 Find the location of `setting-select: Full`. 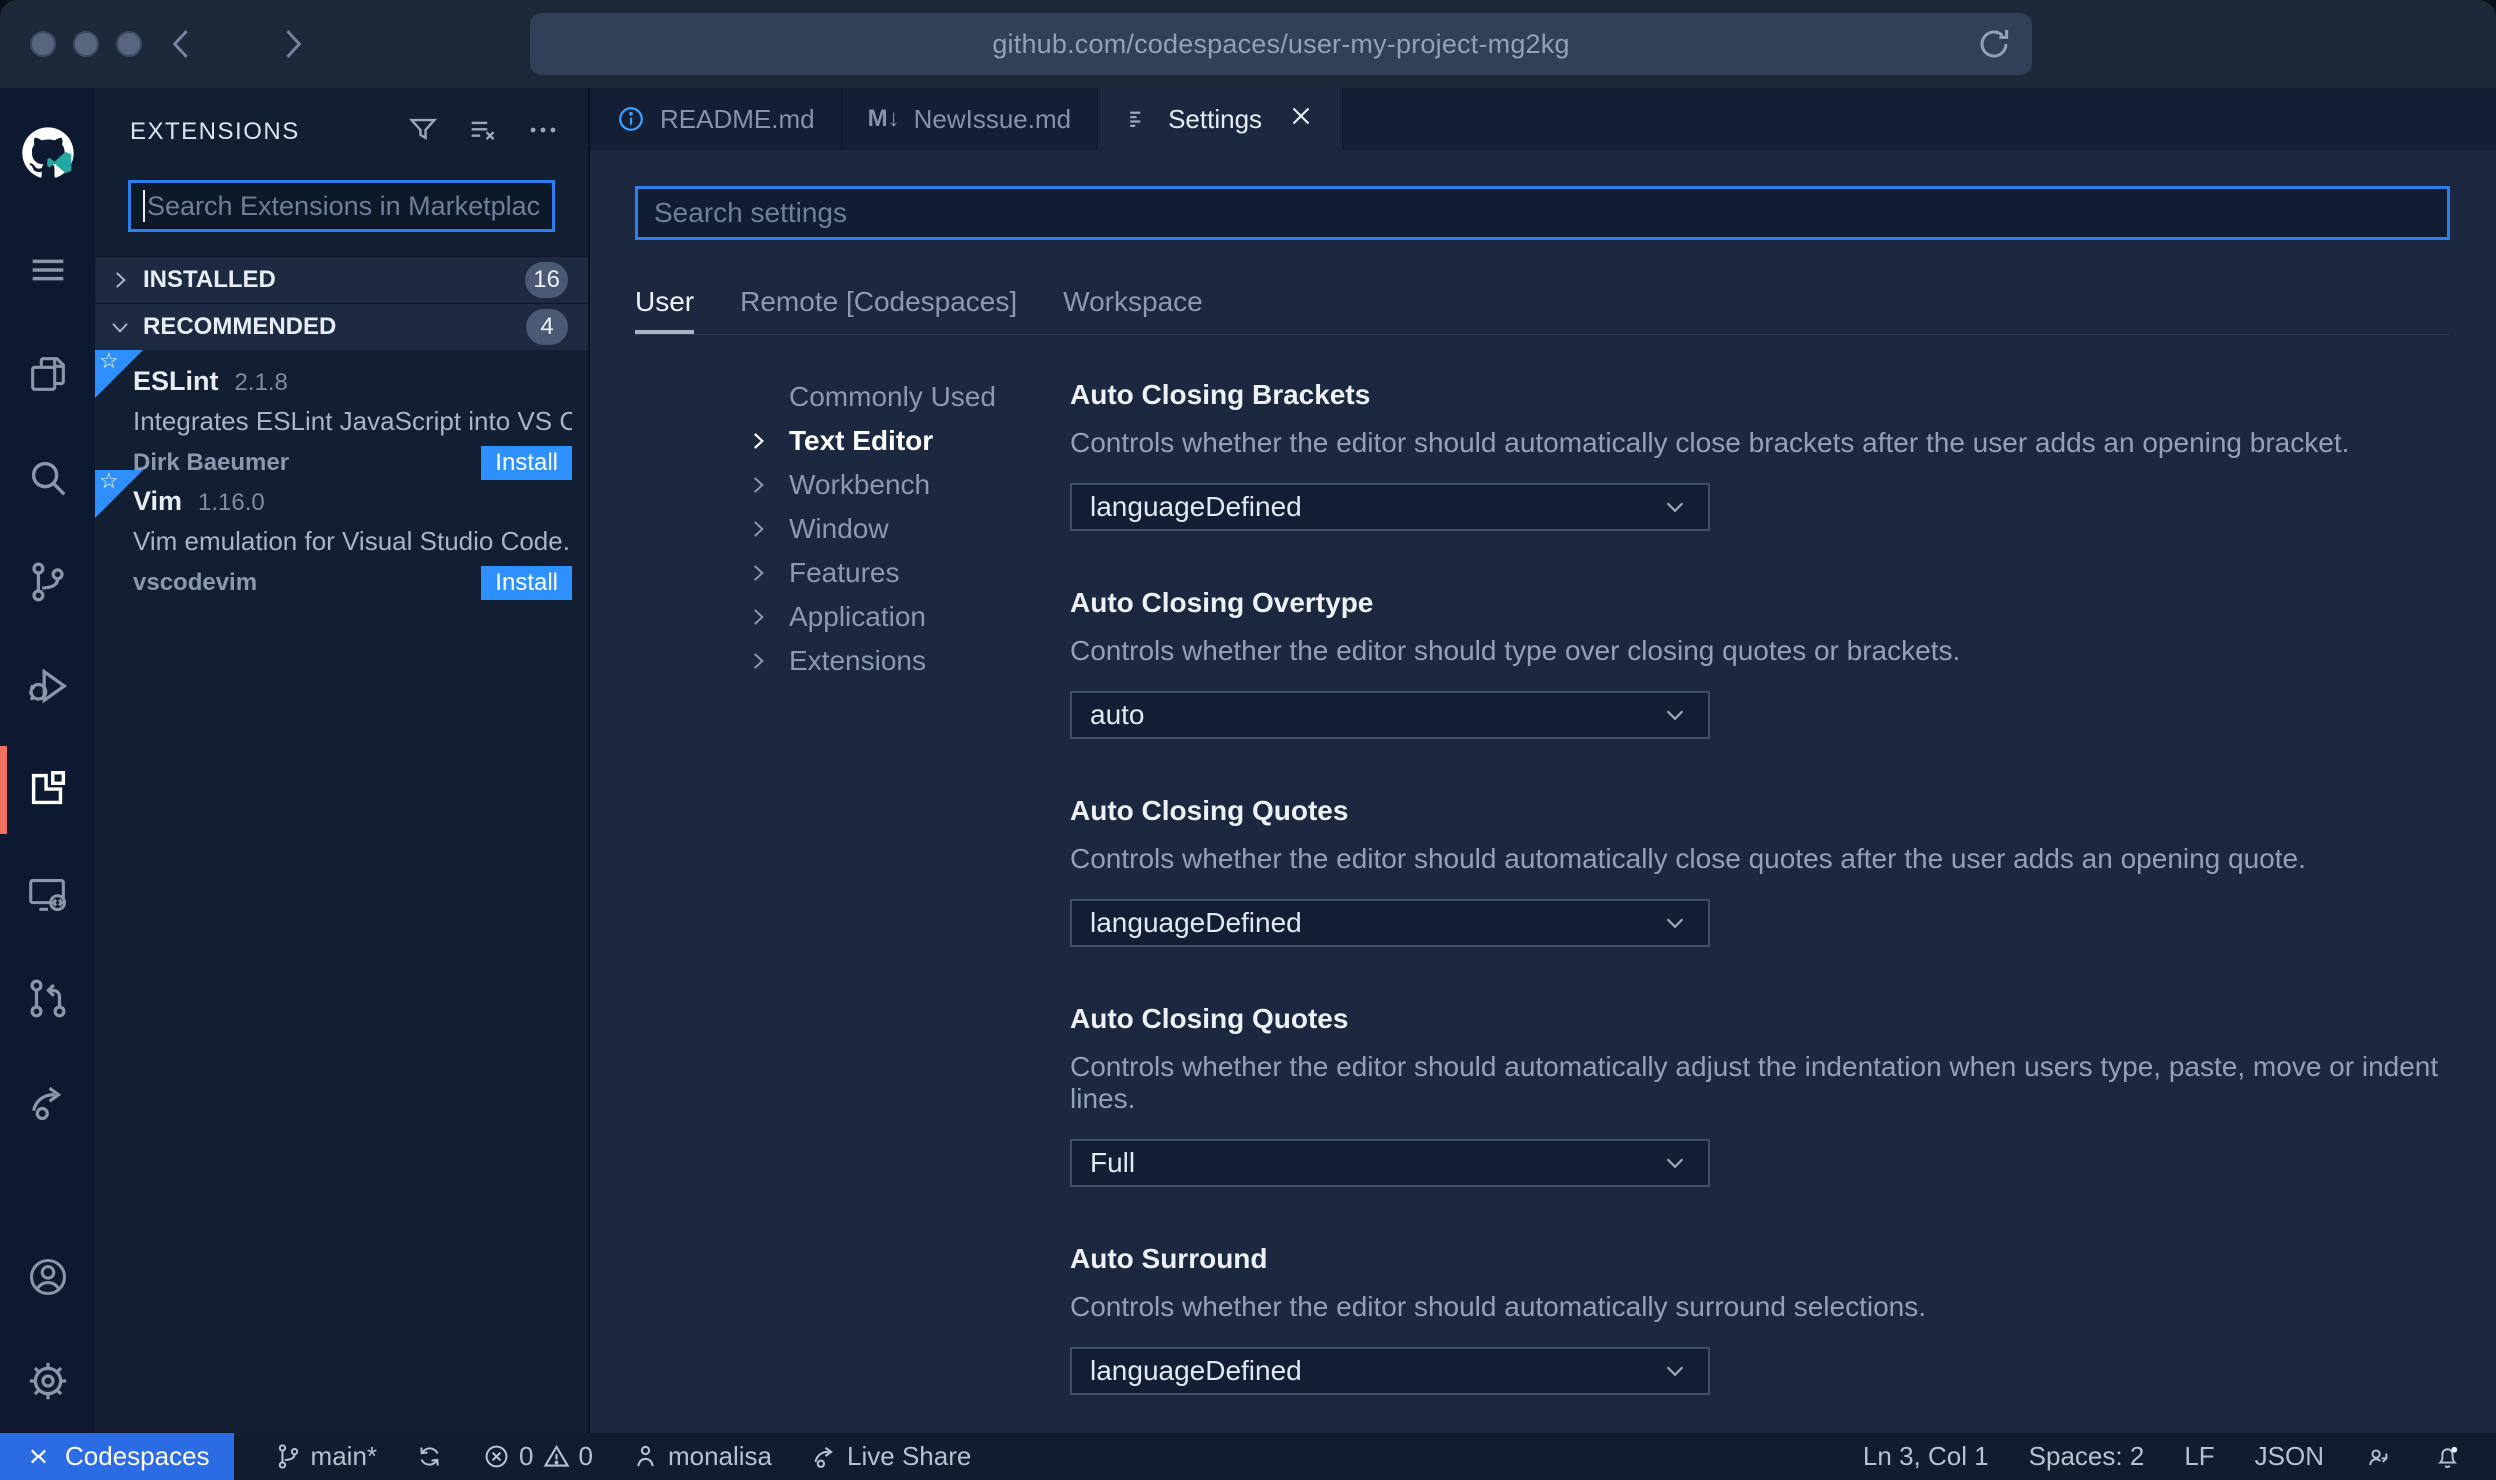

setting-select: Full is located at coordinates (1390, 1162).